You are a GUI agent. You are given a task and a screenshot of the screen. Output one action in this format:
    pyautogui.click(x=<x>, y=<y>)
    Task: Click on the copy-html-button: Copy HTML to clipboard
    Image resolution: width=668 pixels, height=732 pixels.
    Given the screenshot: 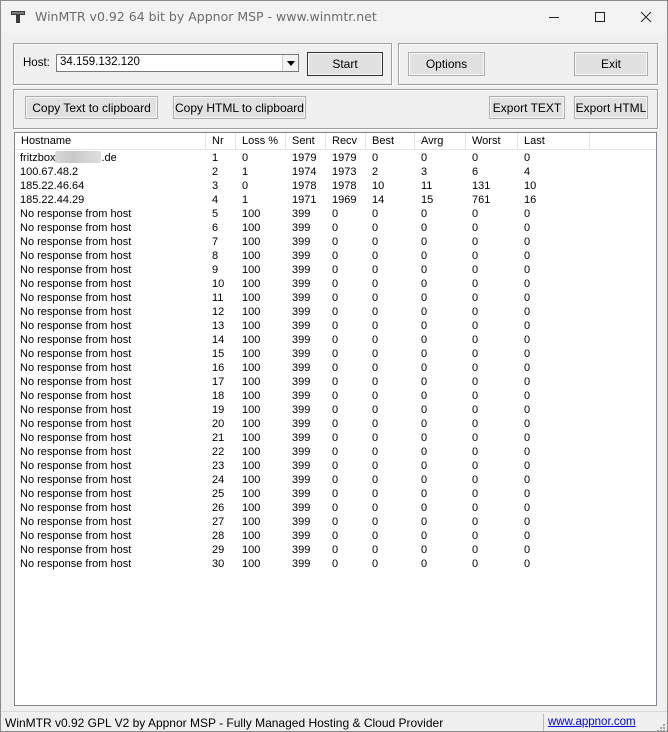 What is the action you would take?
    pyautogui.click(x=239, y=107)
    